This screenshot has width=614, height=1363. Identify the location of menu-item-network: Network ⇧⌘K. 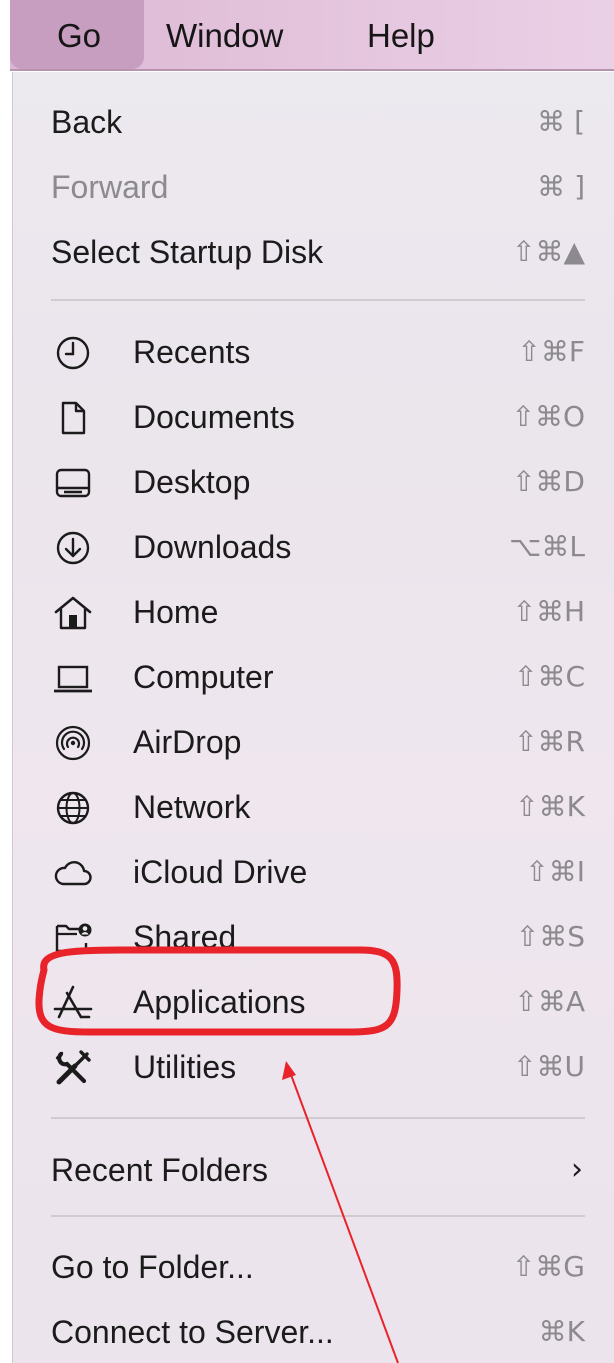
(313, 807).